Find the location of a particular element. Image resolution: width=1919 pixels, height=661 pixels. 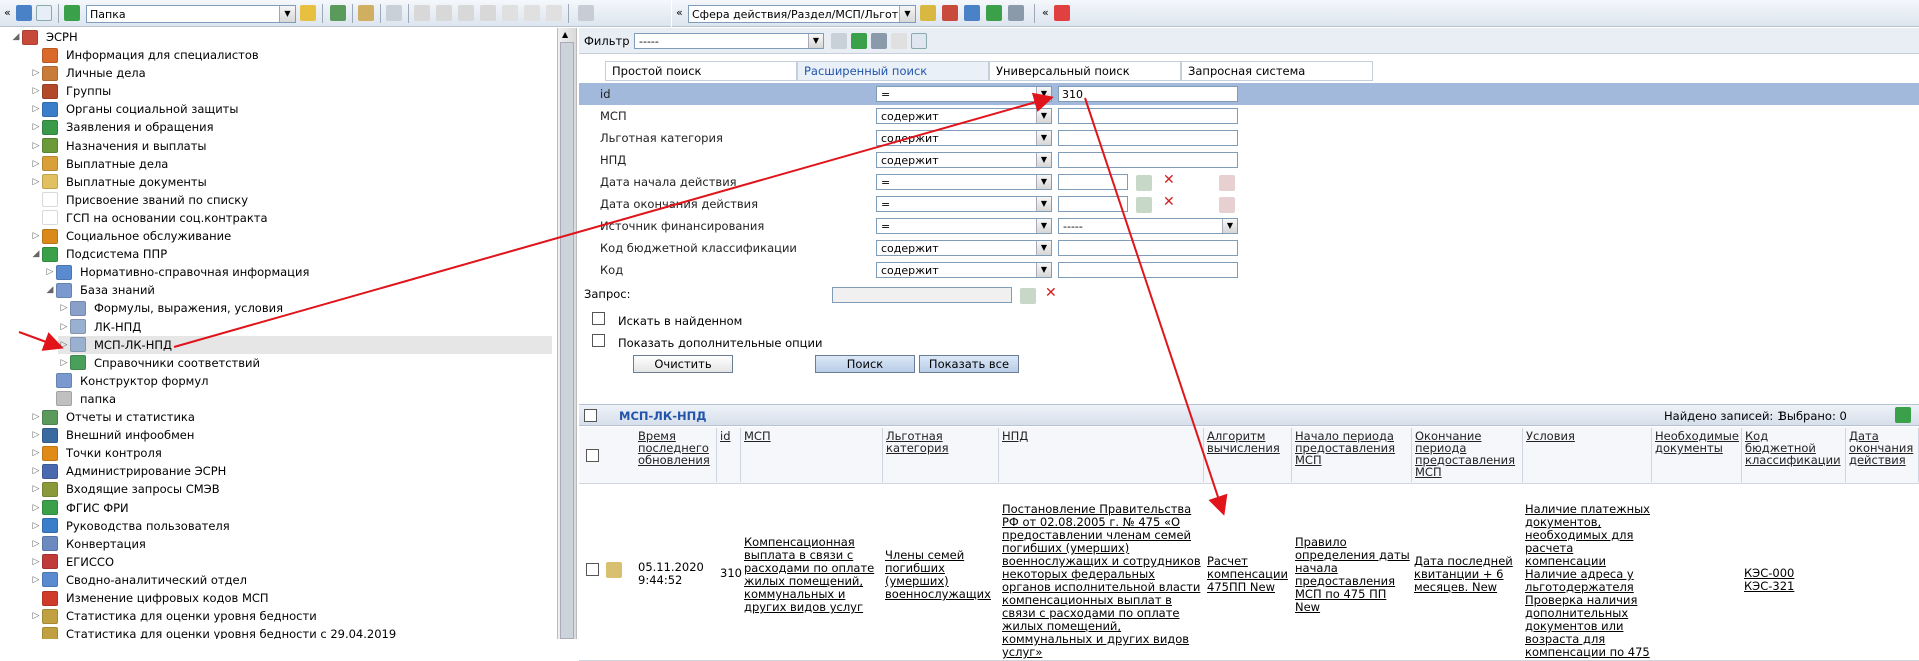

arrow-to-algorithm is located at coordinates (1156, 306).